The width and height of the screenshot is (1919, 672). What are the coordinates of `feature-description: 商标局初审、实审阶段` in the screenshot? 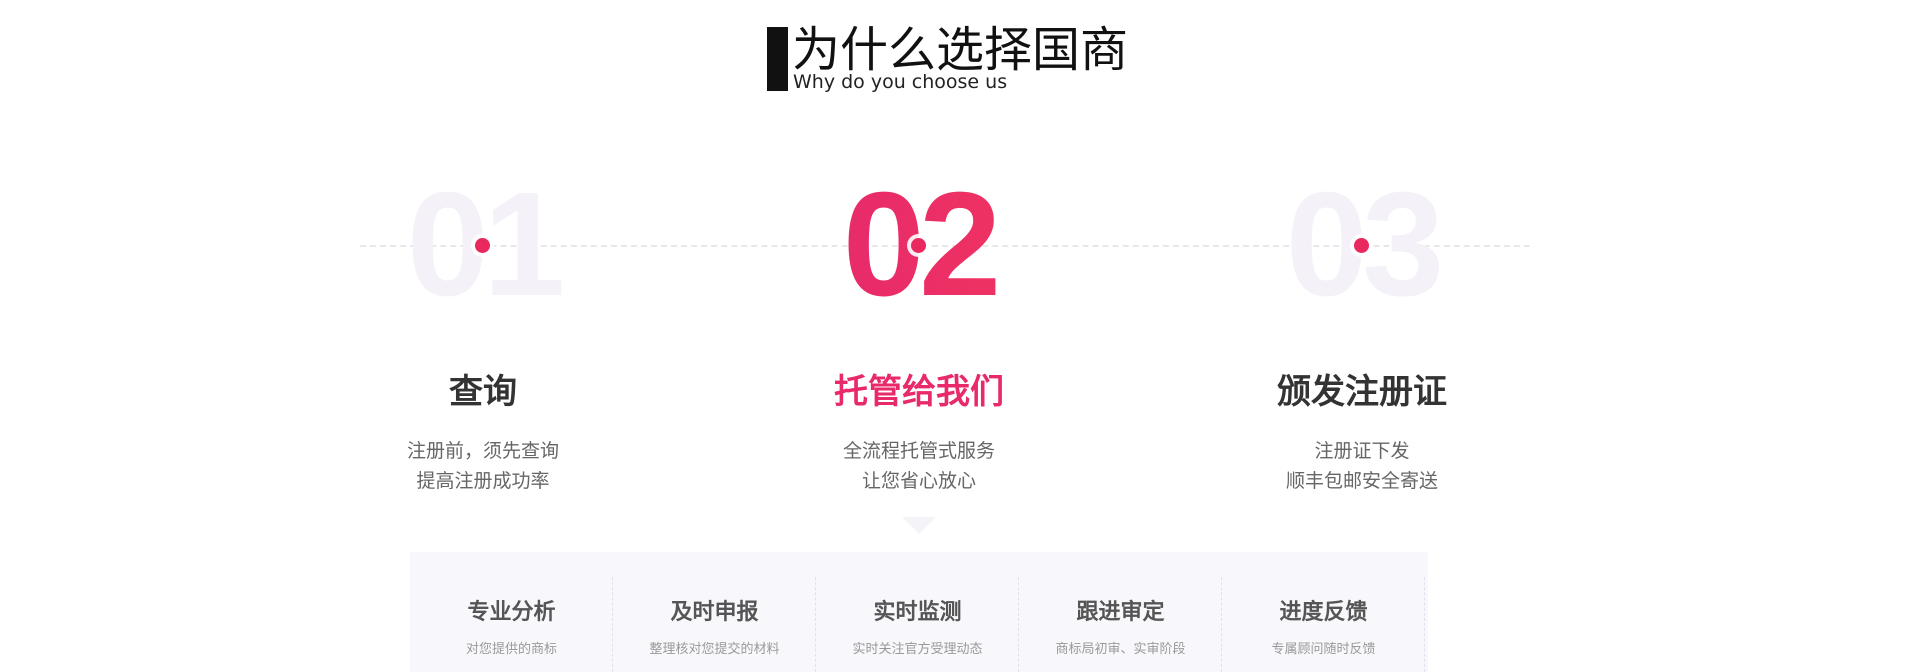 It's located at (1120, 649).